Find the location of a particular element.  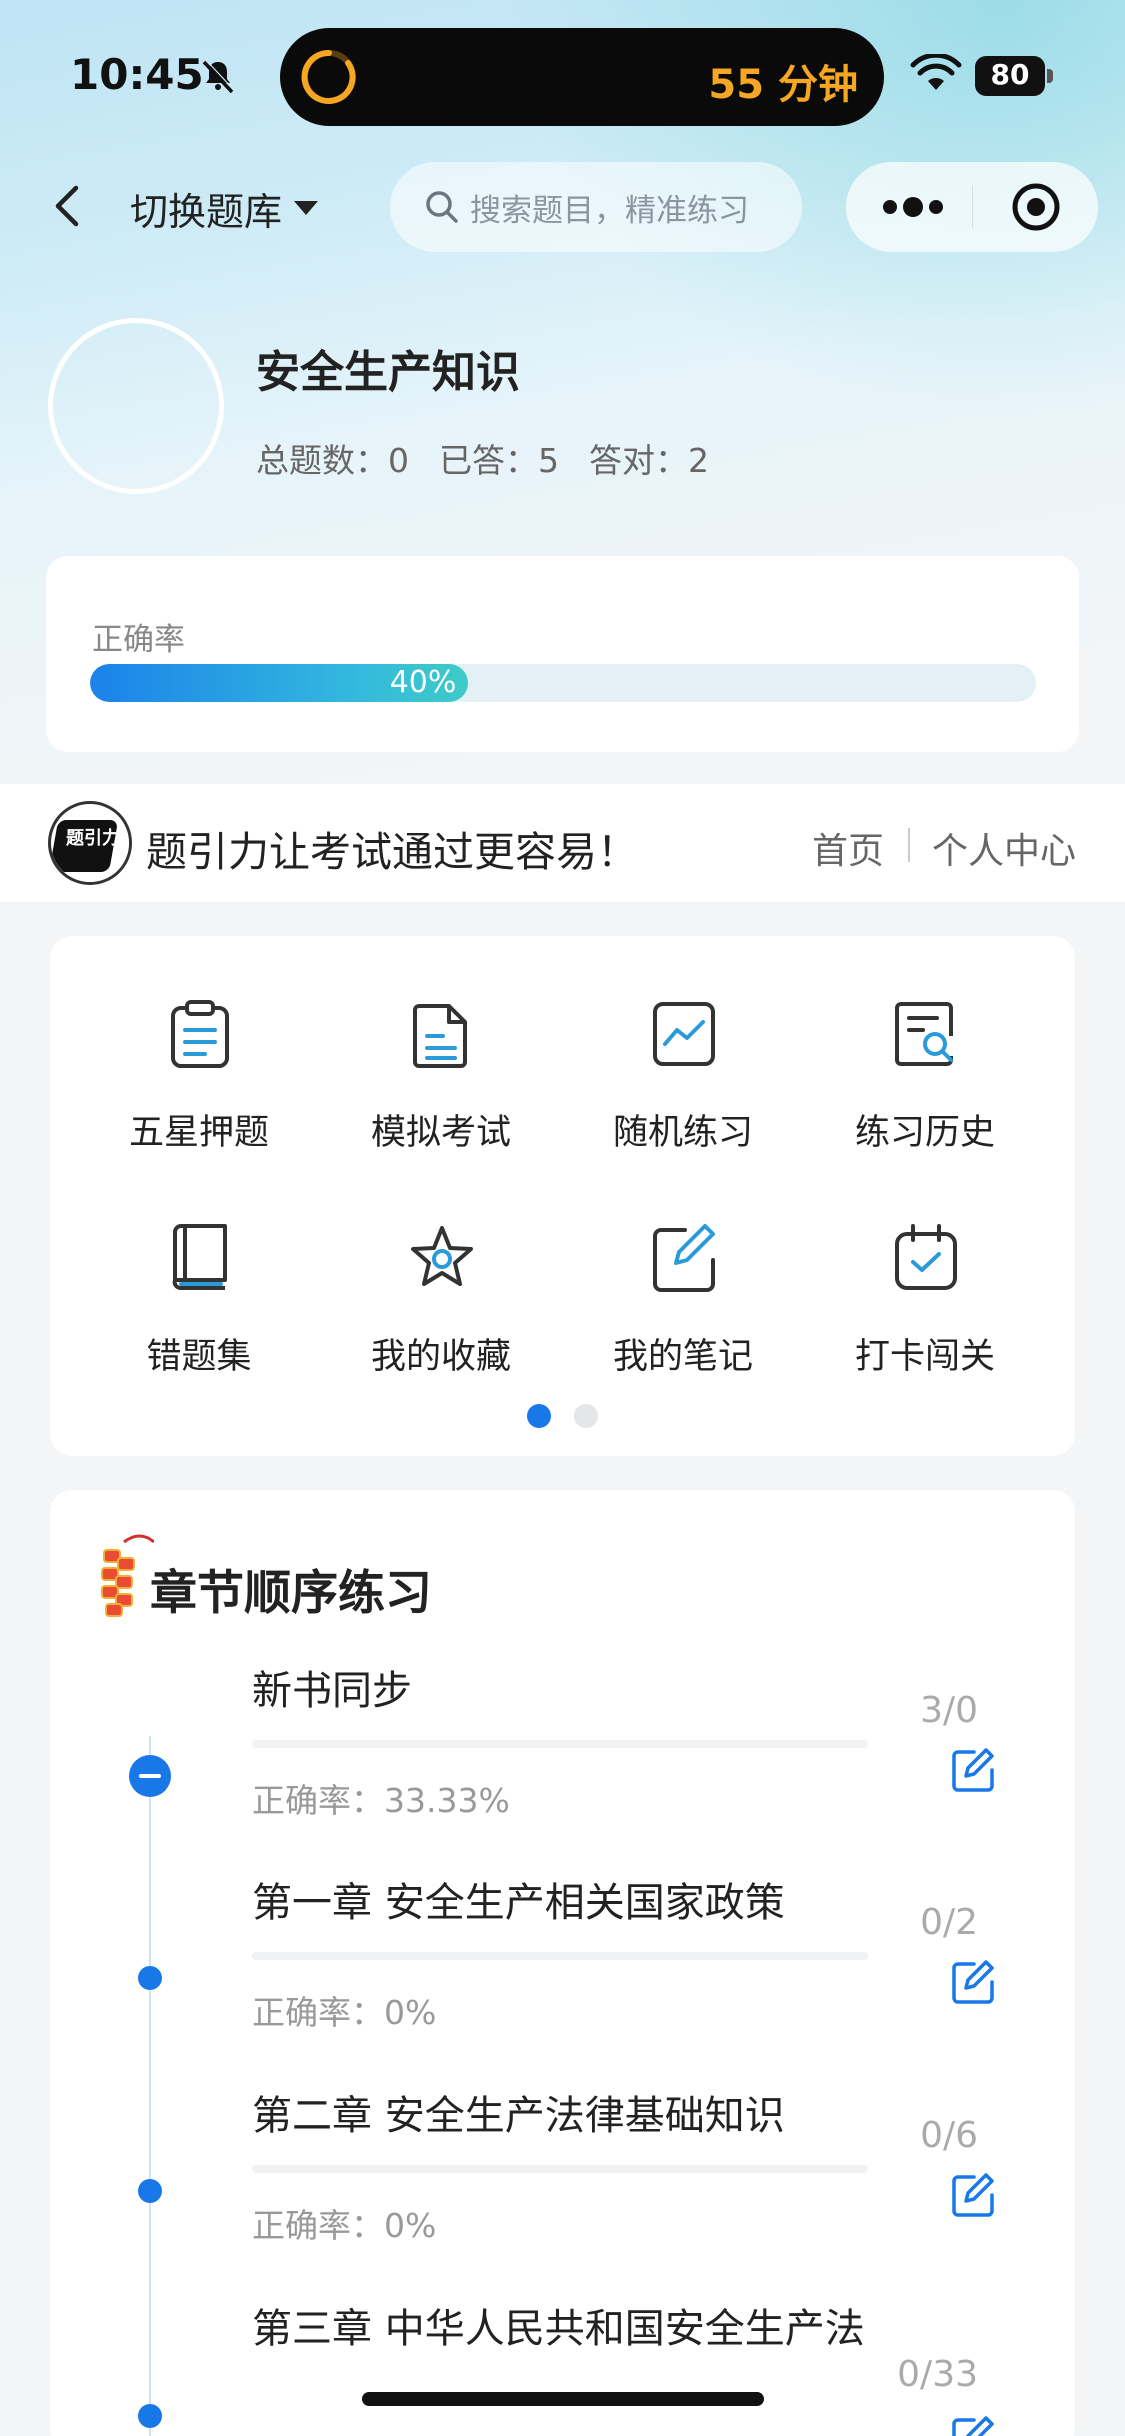

battery-cap is located at coordinates (1050, 76).